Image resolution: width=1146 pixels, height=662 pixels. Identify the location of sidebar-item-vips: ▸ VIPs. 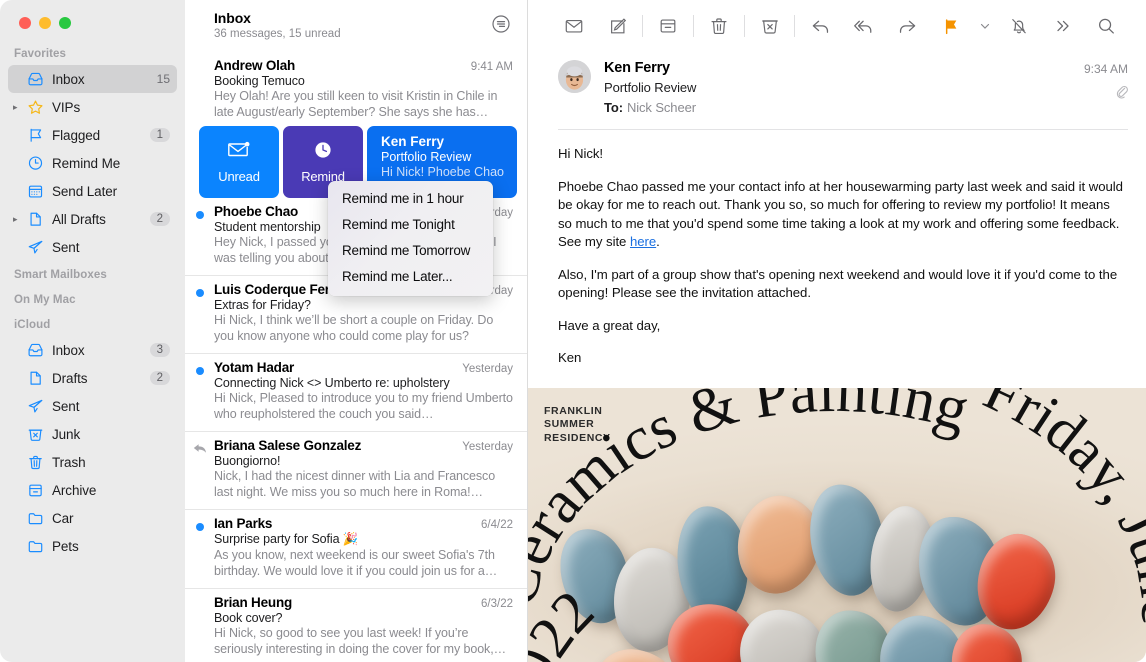
(92, 107).